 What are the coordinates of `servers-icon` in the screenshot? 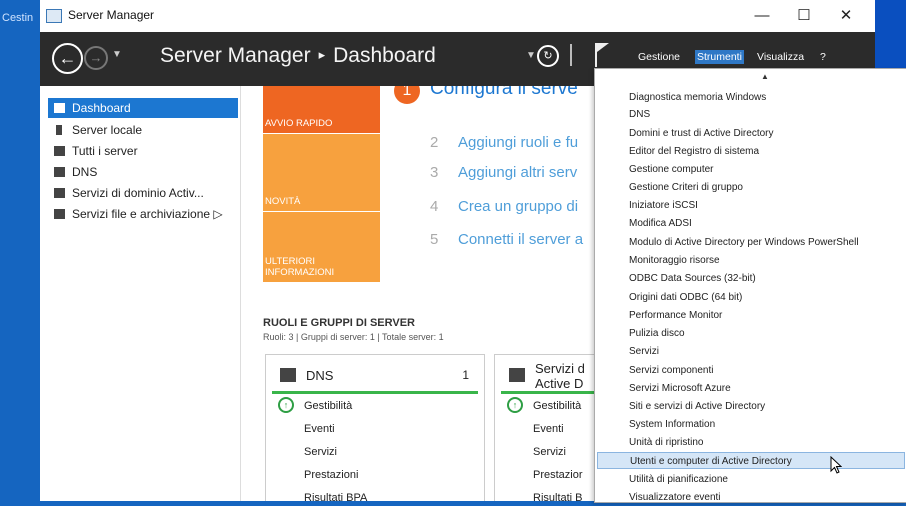 It's located at (59, 151).